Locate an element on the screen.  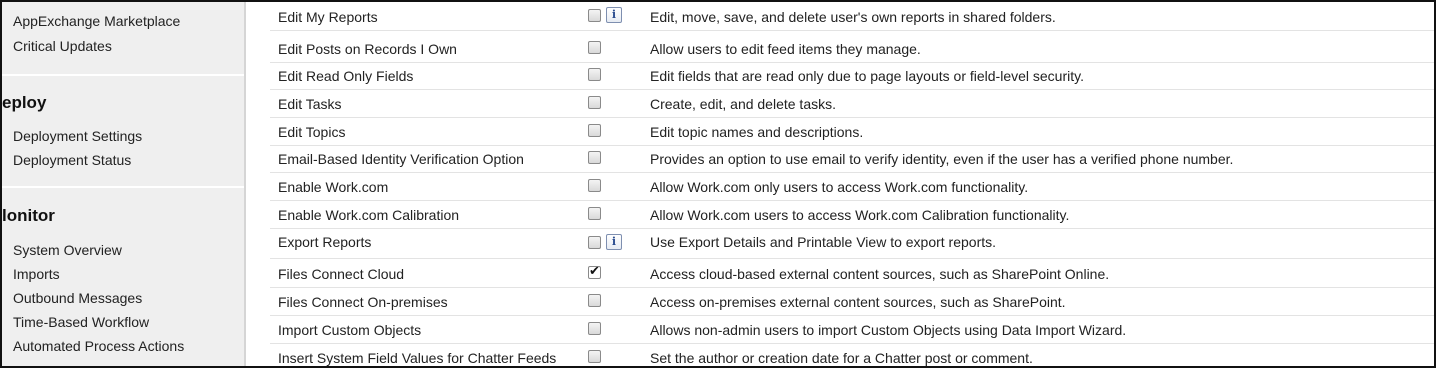
sidebar-item-appexchange-marketplace: AppExchange Marketplace is located at coordinates (96, 21).